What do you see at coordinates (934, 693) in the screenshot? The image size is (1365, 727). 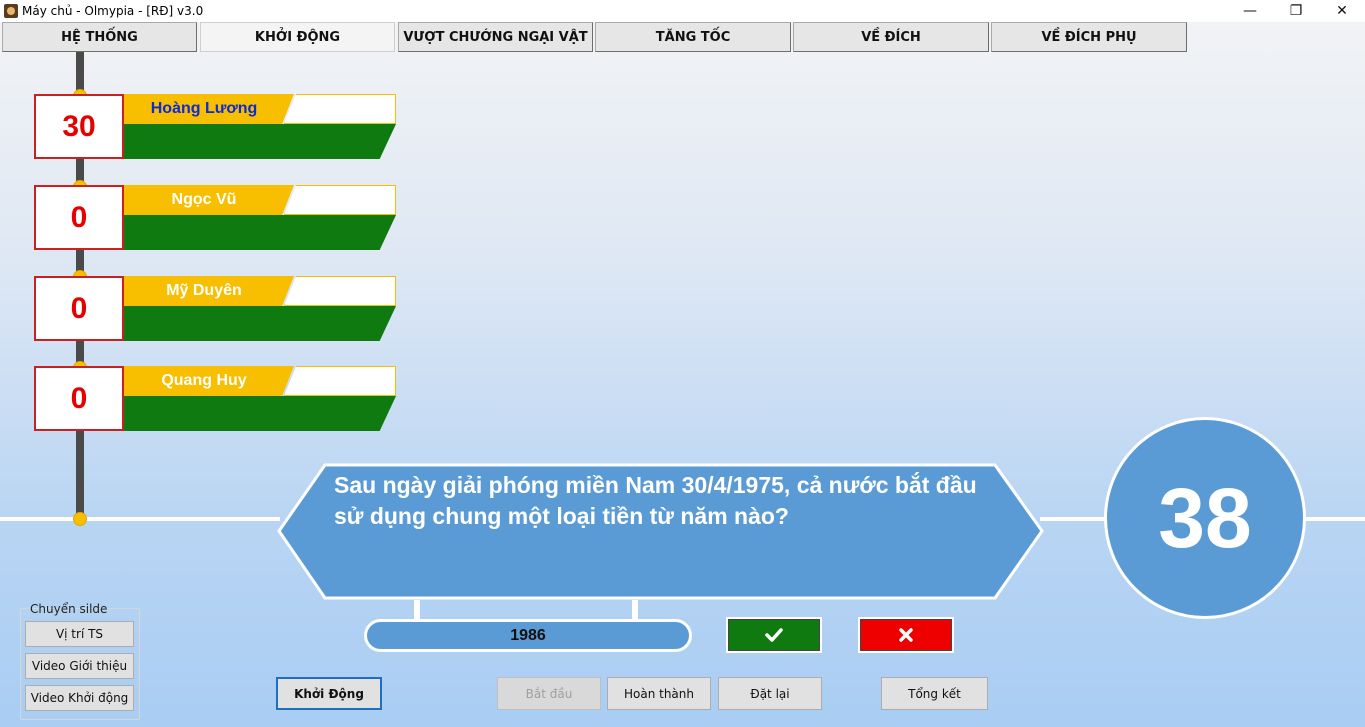 I see `summary-button: Tổng kết` at bounding box center [934, 693].